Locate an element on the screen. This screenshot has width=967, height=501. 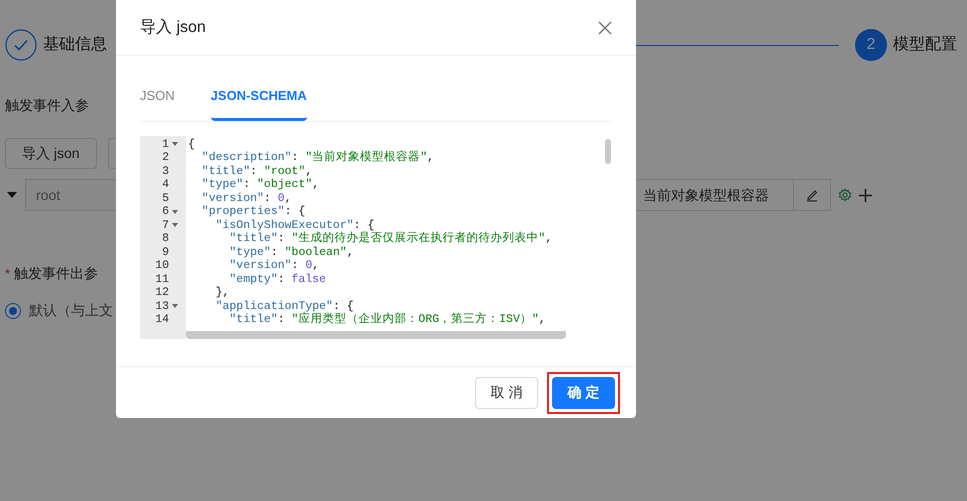
line-number: 3 is located at coordinates (165, 171).